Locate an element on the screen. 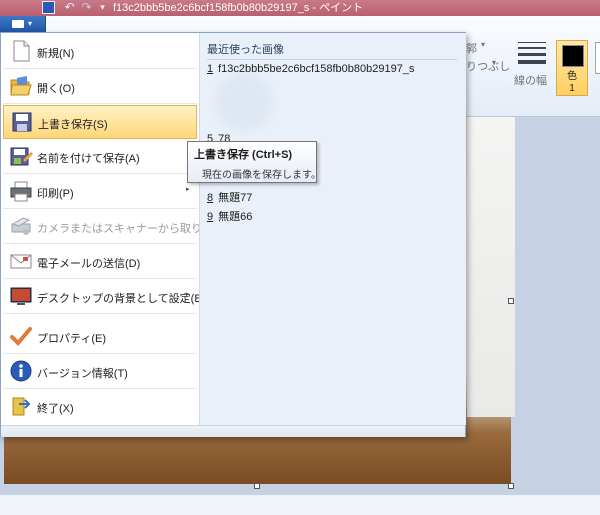  image-highlight is located at coordinates (491, 267).